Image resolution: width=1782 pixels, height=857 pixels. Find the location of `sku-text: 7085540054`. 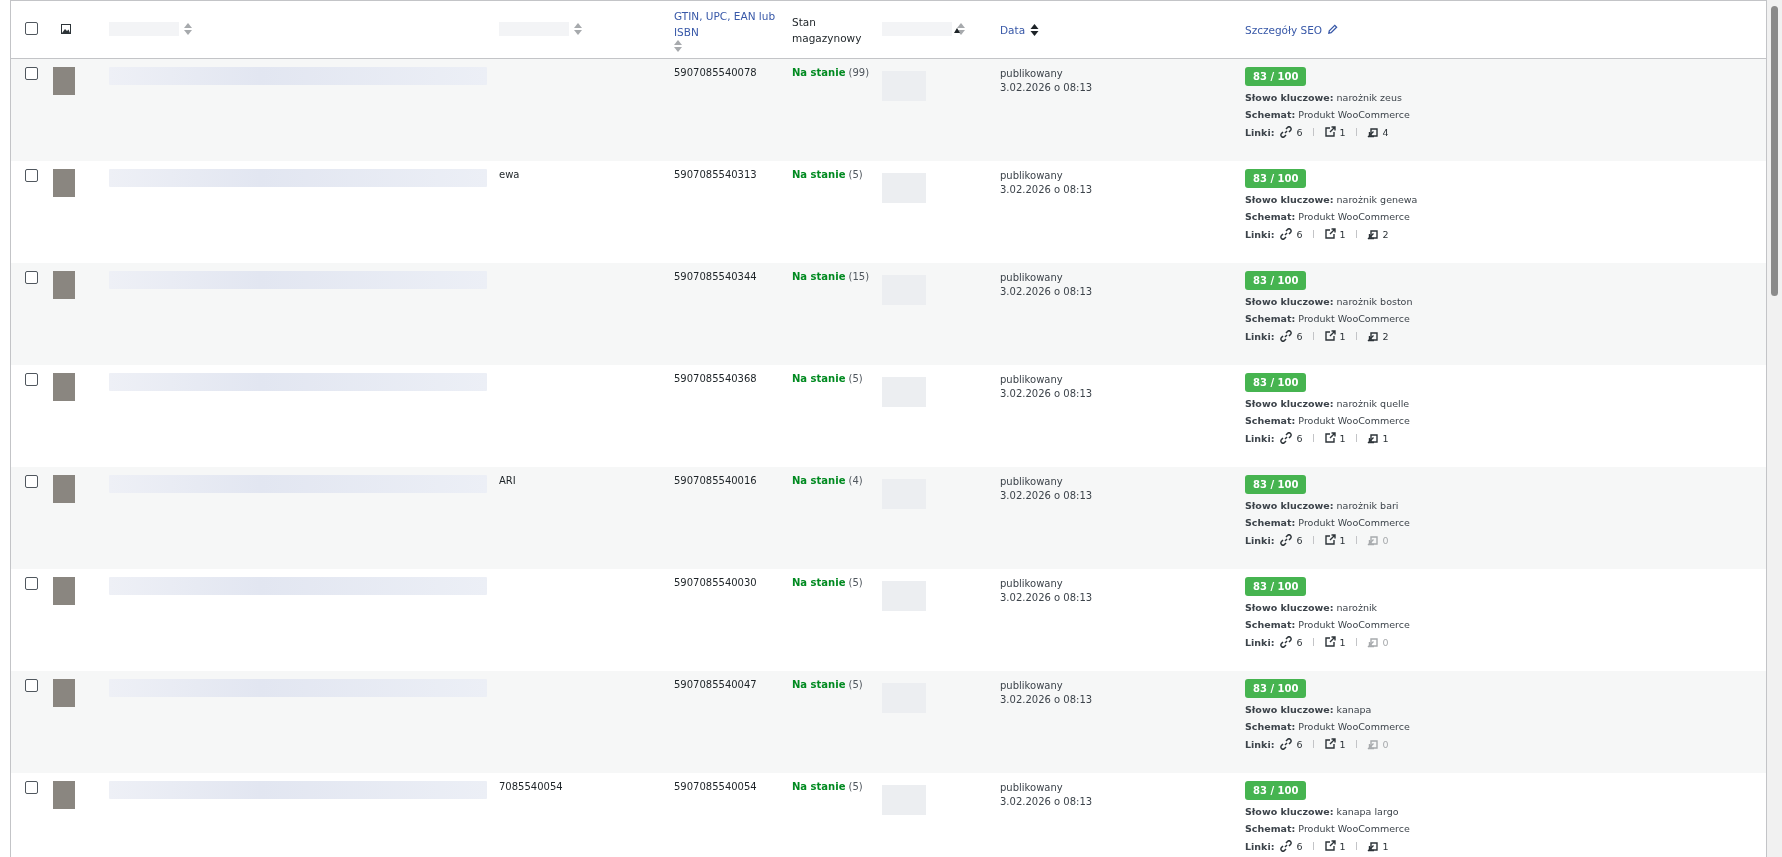

sku-text: 7085540054 is located at coordinates (531, 786).